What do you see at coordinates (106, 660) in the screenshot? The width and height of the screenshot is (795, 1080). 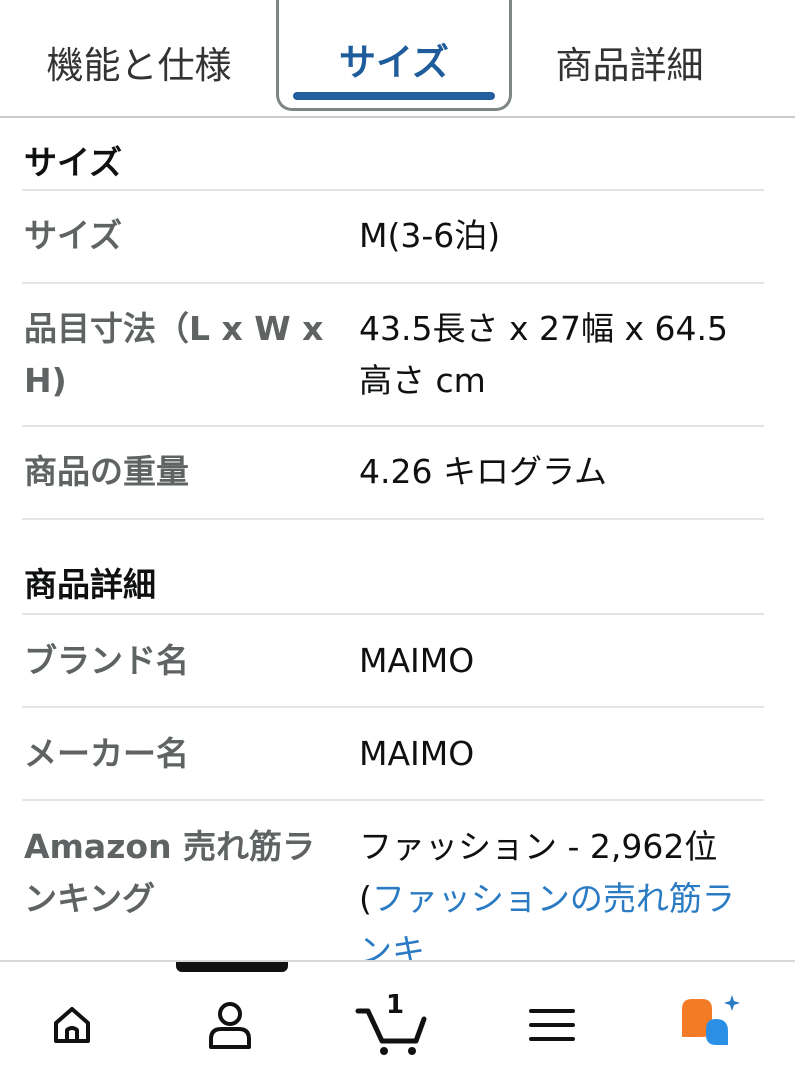 I see `spec-key: ブランド名` at bounding box center [106, 660].